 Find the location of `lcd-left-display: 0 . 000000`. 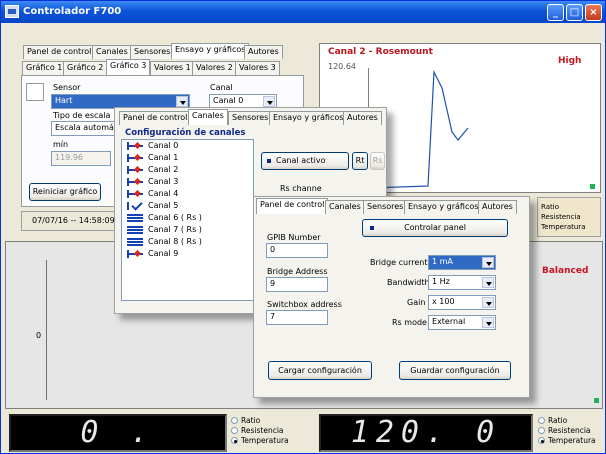

lcd-left-display: 0 . 000000 is located at coordinates (118, 433).